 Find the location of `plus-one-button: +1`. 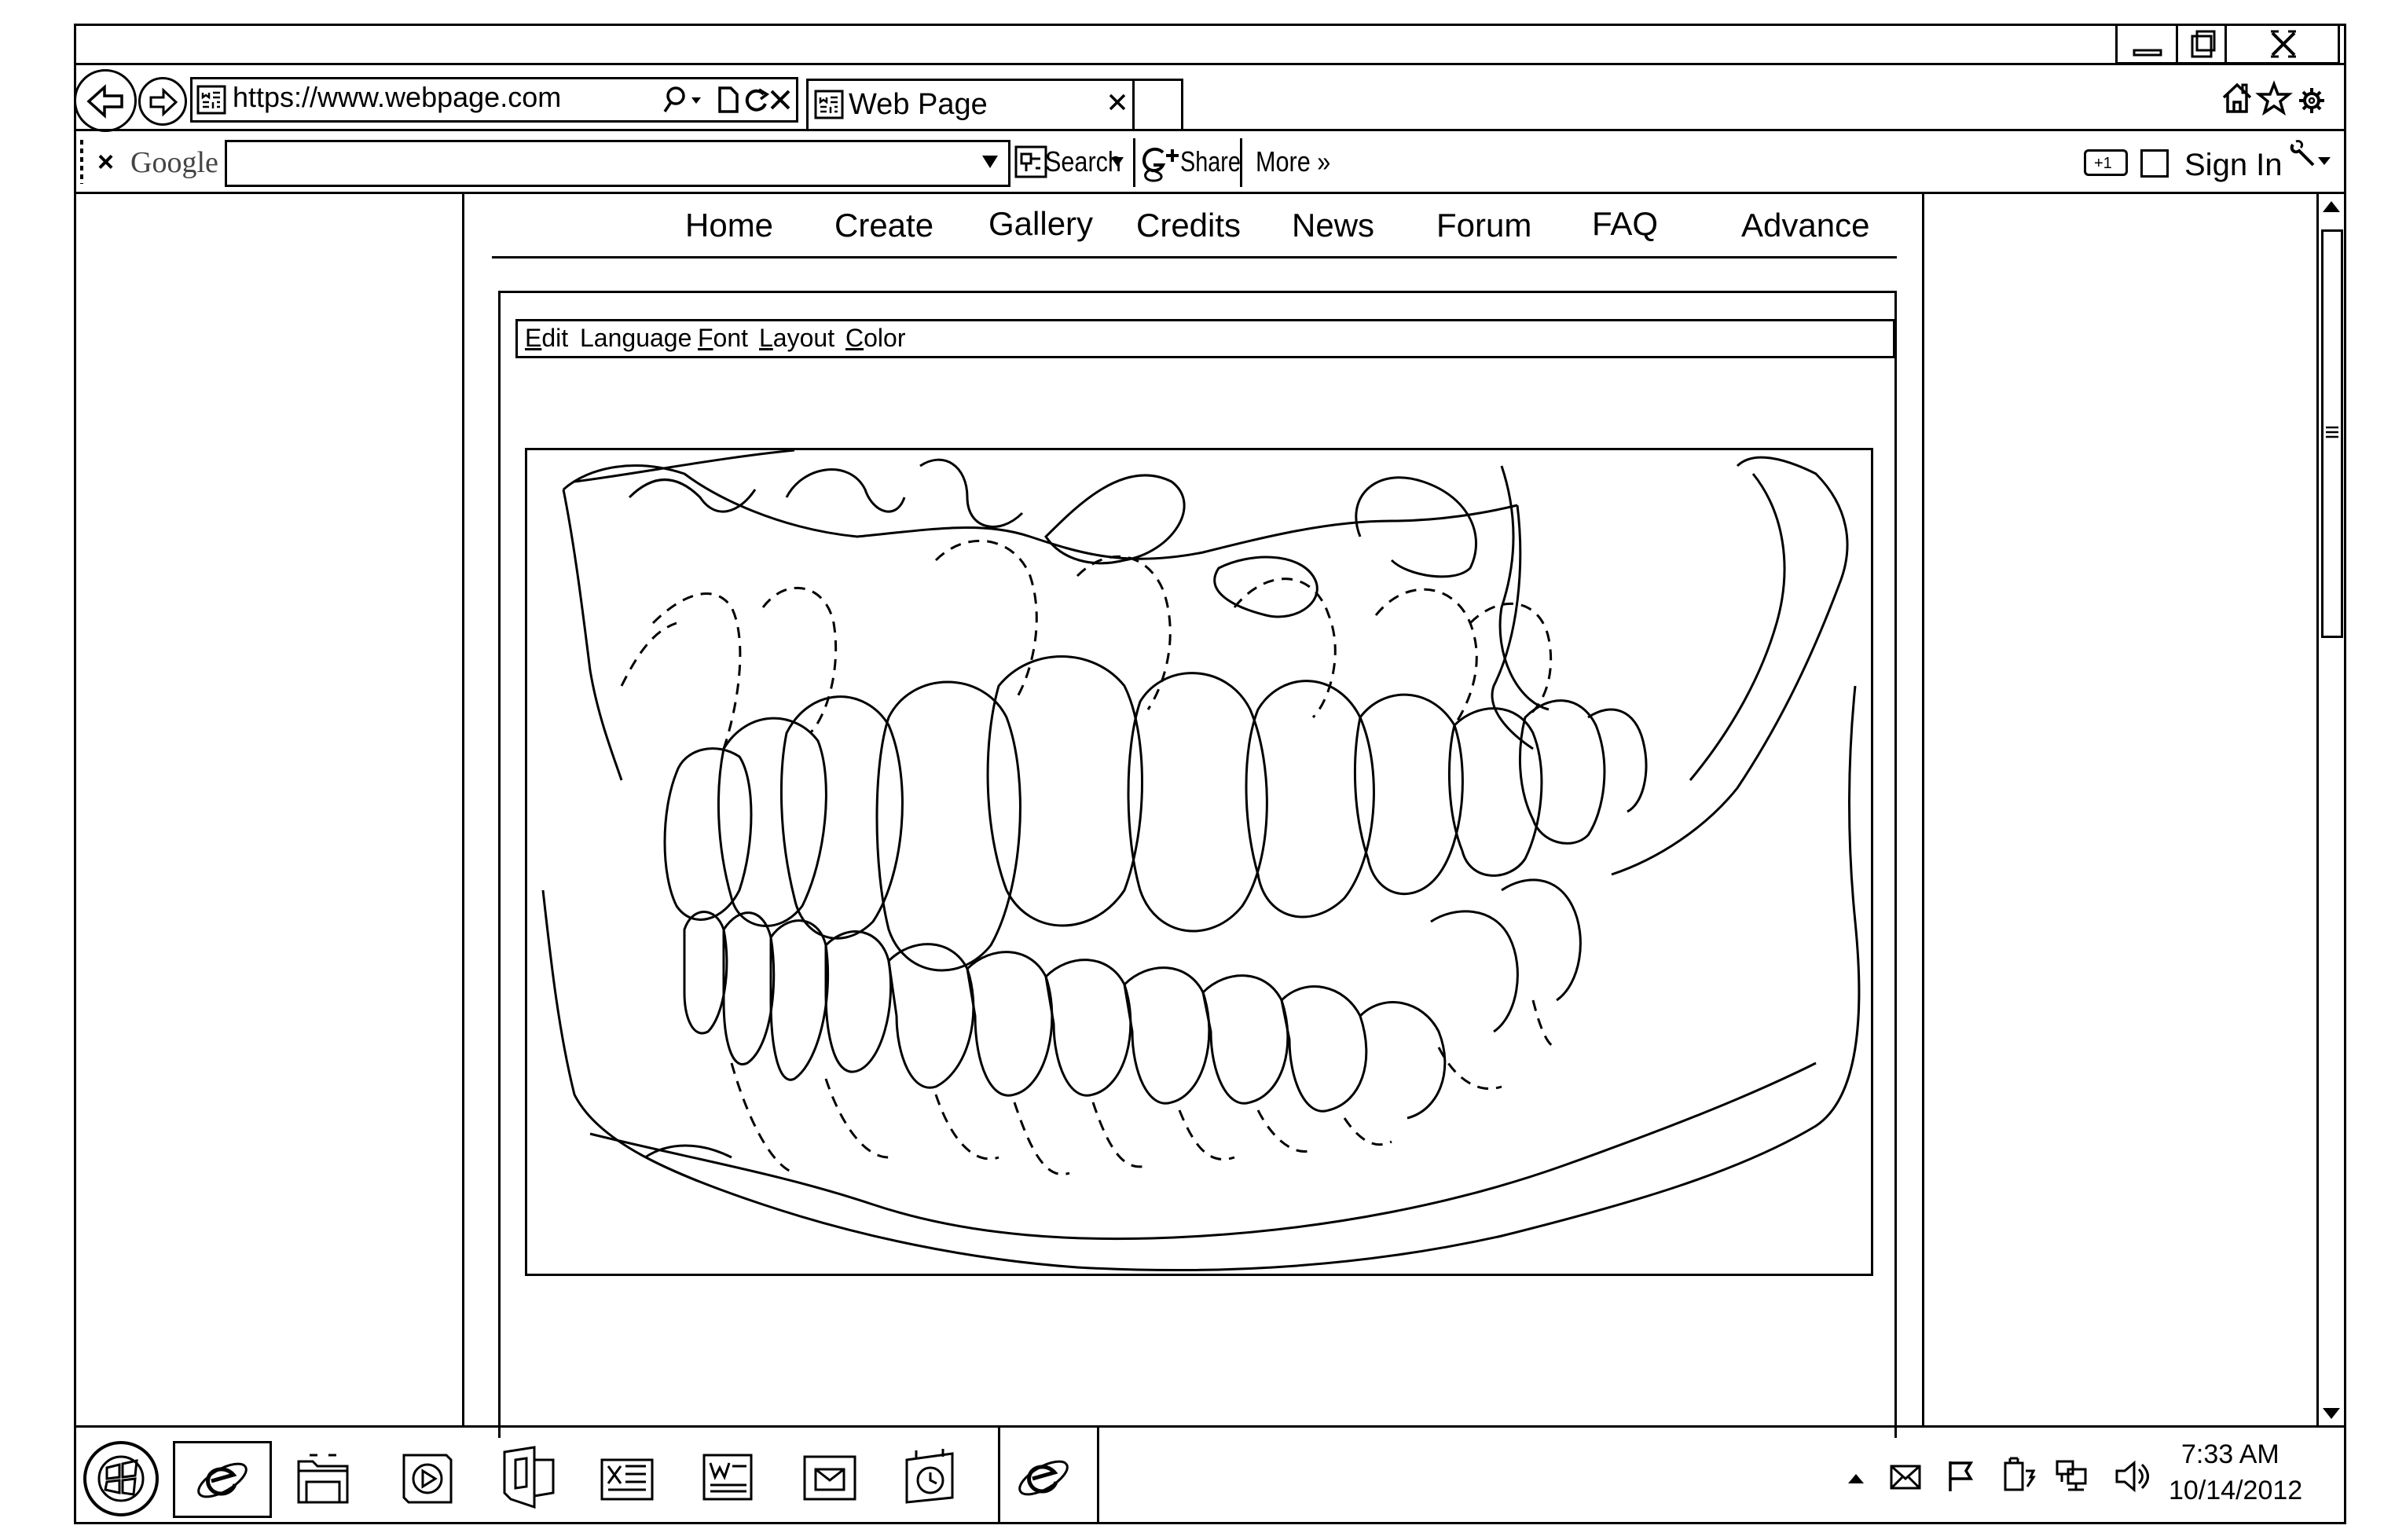

plus-one-button: +1 is located at coordinates (2106, 162).